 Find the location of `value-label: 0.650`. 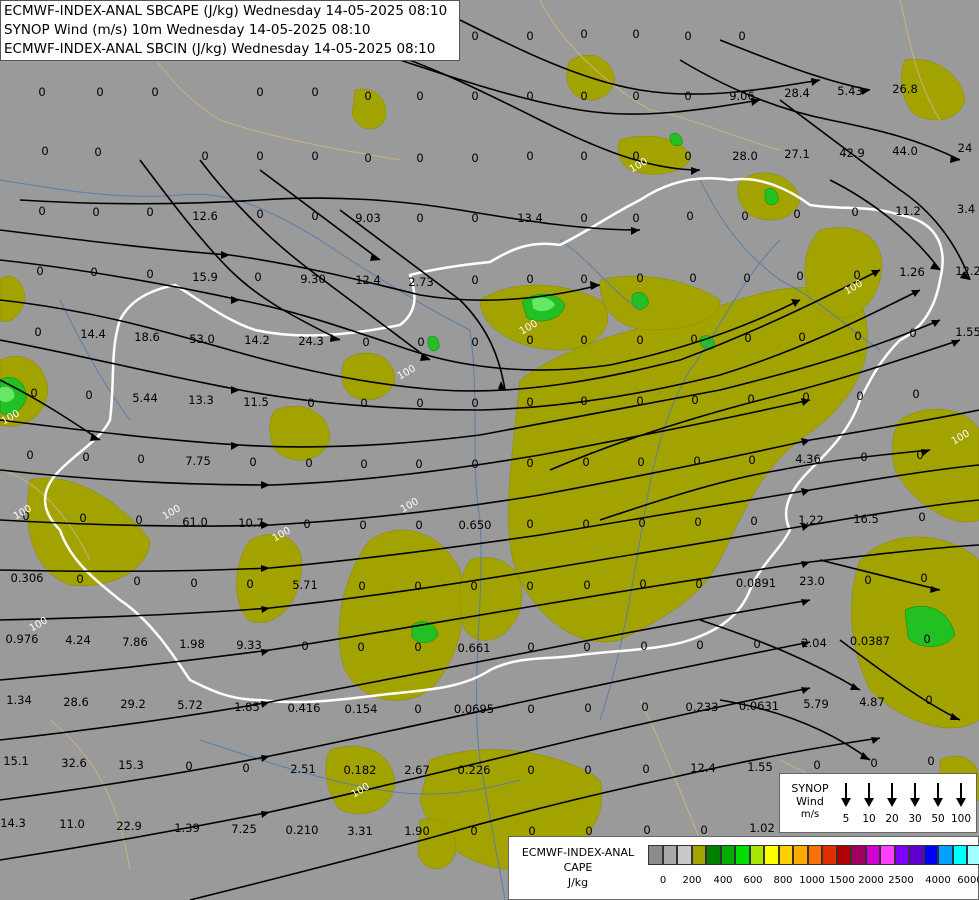

value-label: 0.650 is located at coordinates (475, 525).